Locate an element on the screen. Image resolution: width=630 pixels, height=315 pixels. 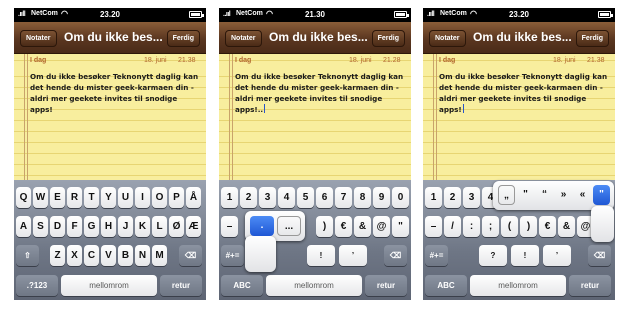
key-g: G is located at coordinates (91, 226).